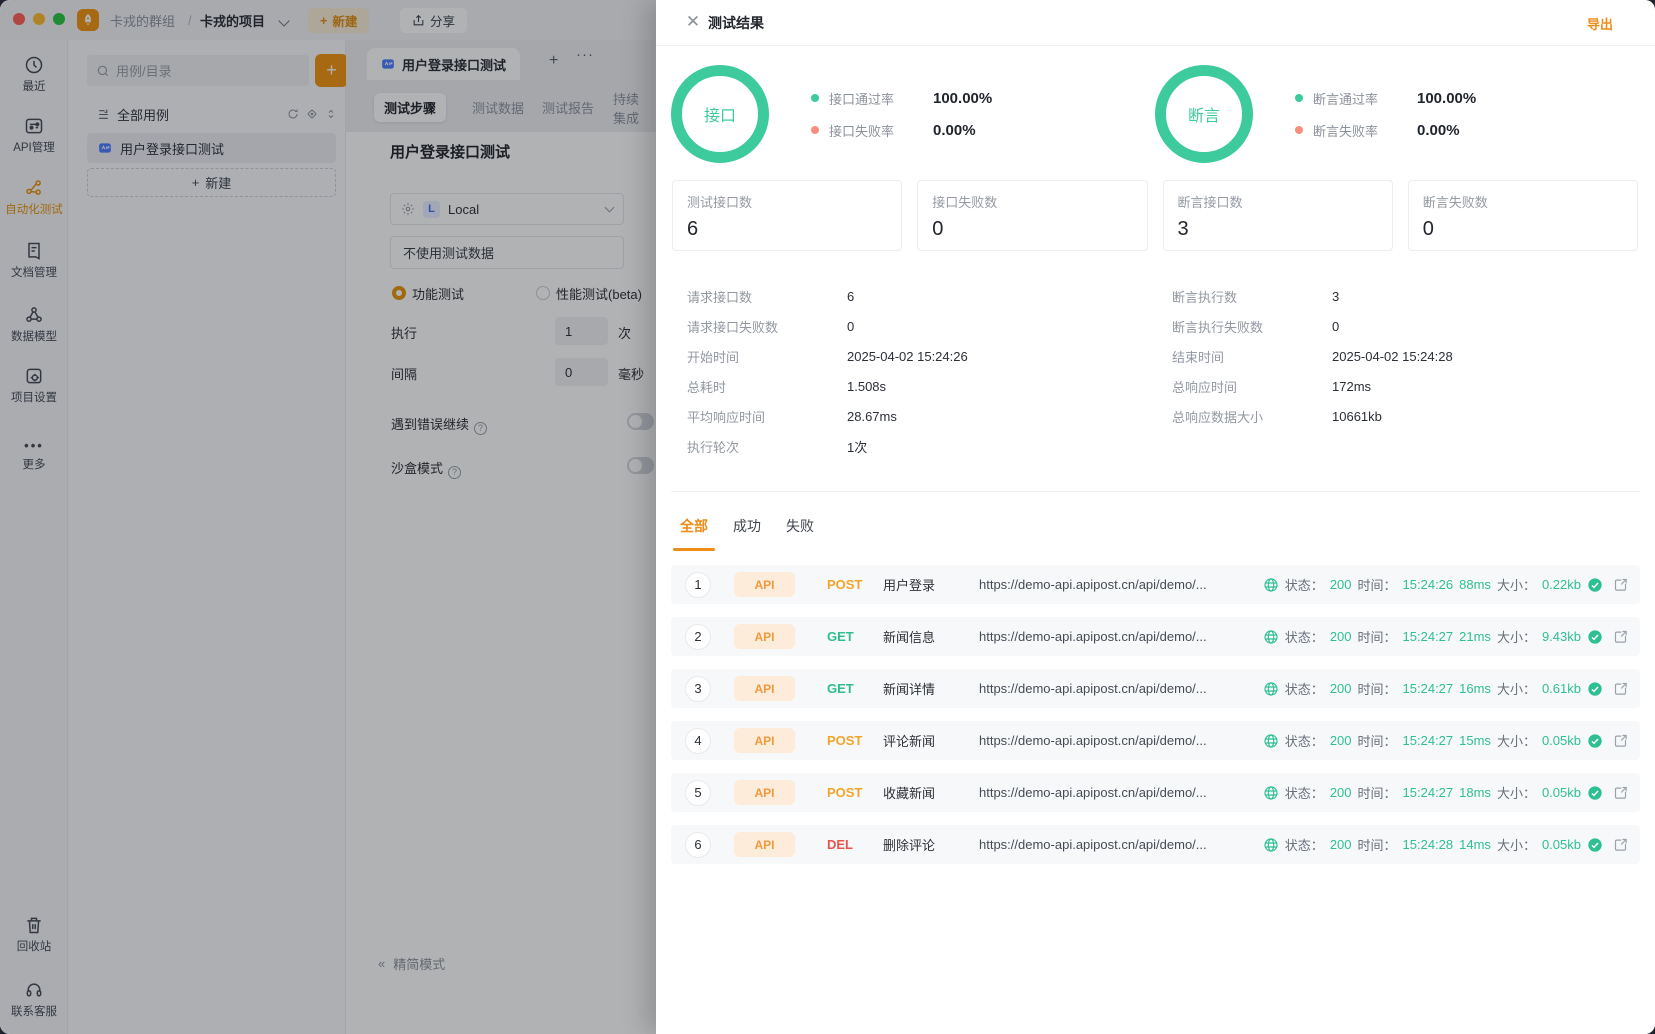 The image size is (1655, 1034). I want to click on export-button: 导出, so click(1600, 23).